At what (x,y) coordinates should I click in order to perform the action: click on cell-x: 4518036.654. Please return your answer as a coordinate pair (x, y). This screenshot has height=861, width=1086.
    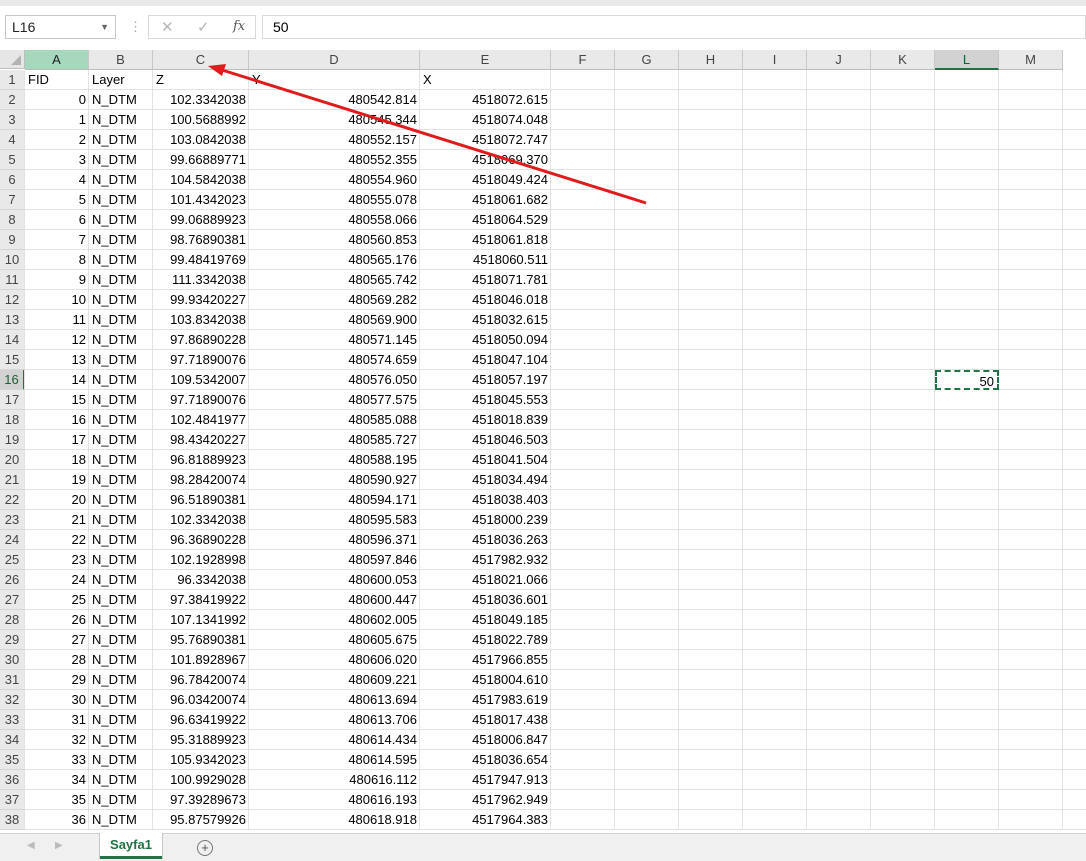
    Looking at the image, I should click on (485, 760).